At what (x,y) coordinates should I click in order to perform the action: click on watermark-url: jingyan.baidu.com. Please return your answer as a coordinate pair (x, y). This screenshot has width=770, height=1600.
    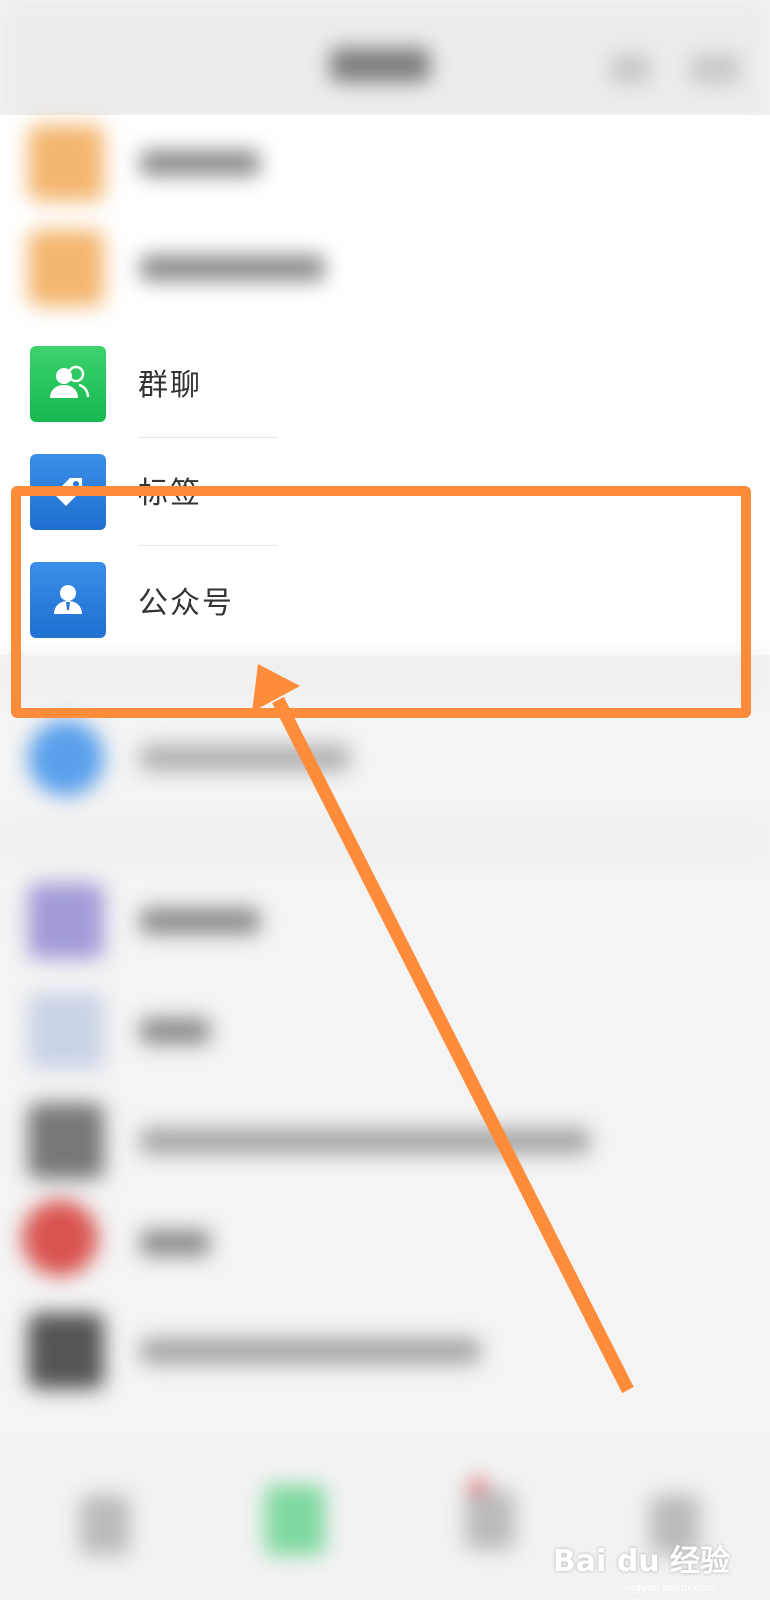
    Looking at the image, I should click on (668, 1588).